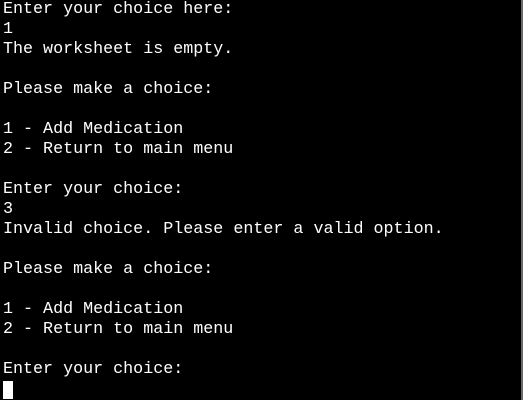 The height and width of the screenshot is (400, 523). I want to click on user-input-line: 1, so click(8, 29).